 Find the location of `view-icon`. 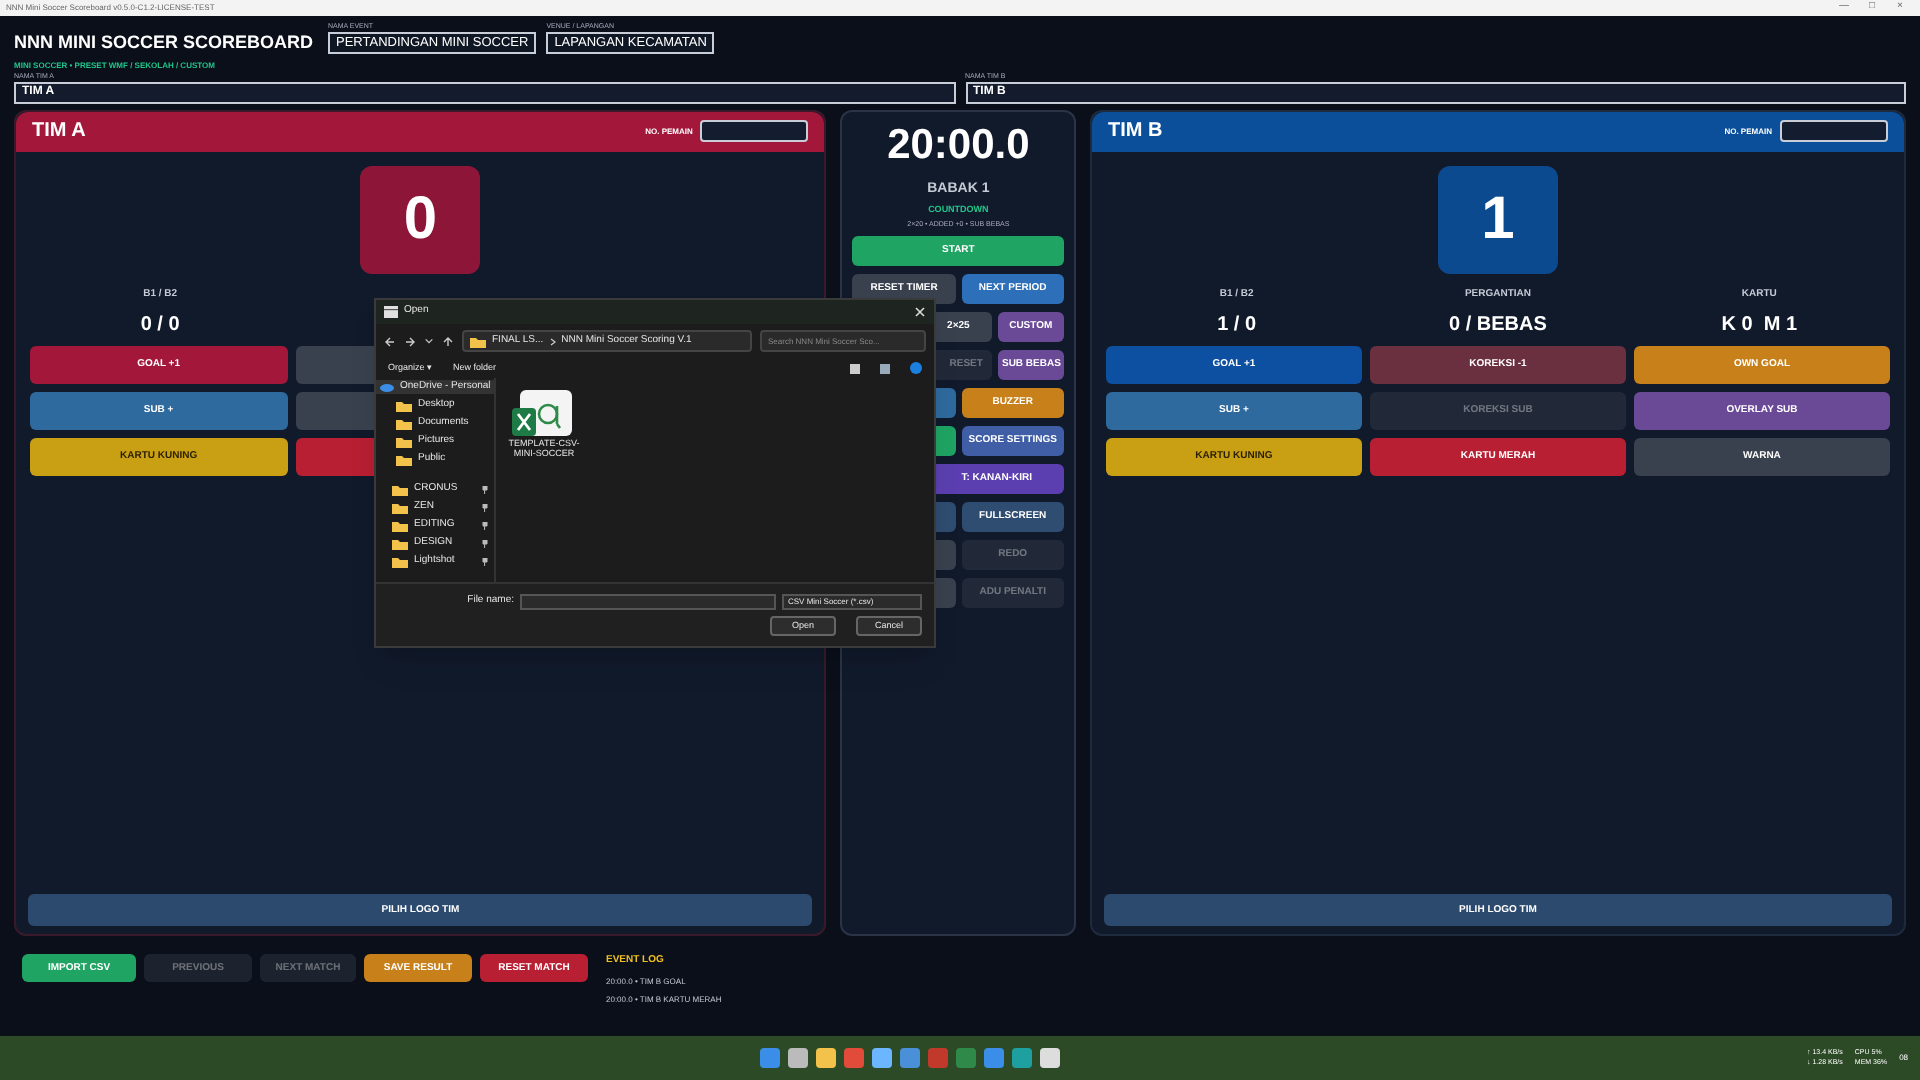

view-icon is located at coordinates (855, 368).